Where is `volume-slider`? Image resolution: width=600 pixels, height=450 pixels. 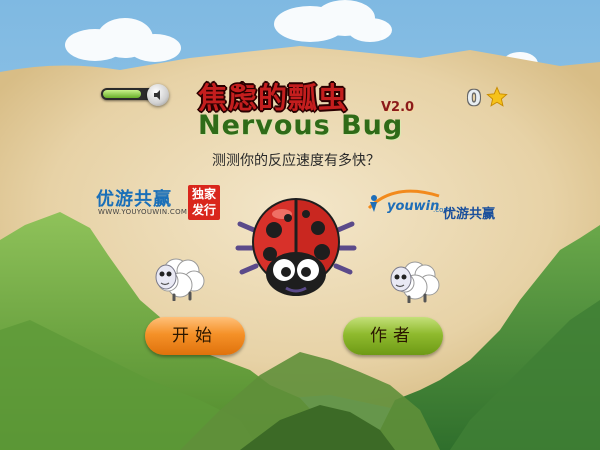
volume-slider is located at coordinates (136, 95).